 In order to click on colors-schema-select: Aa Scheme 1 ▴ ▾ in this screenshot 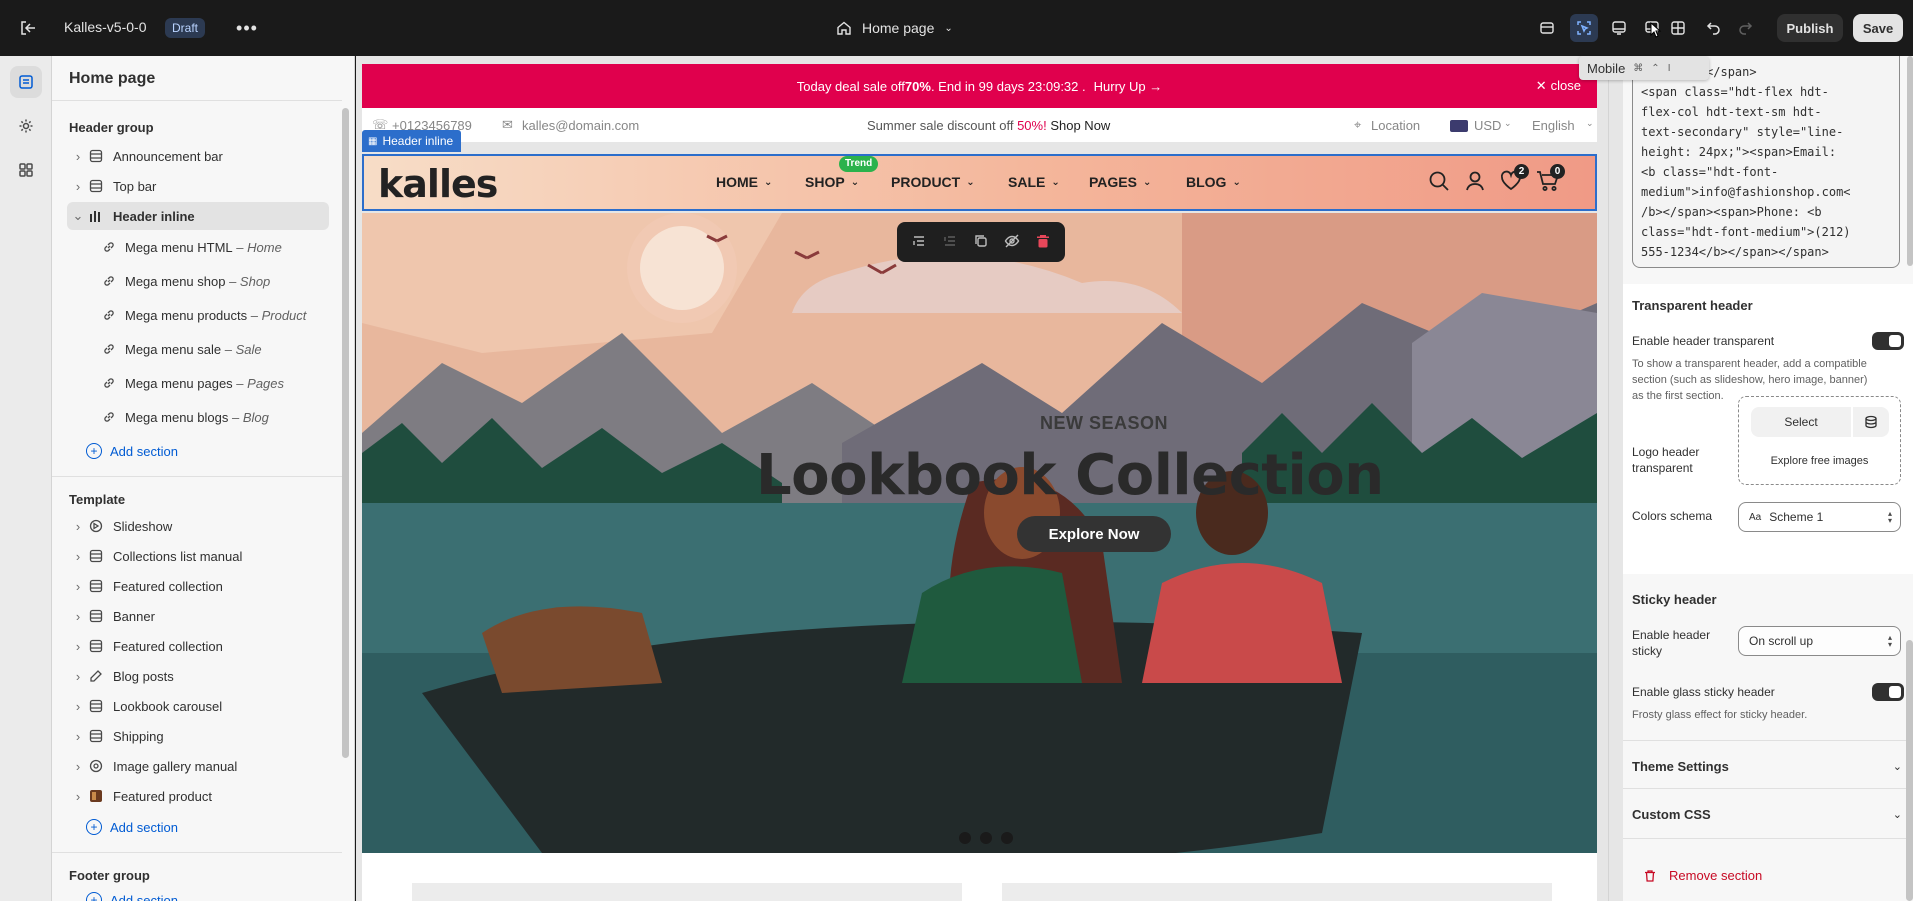, I will do `click(1819, 517)`.